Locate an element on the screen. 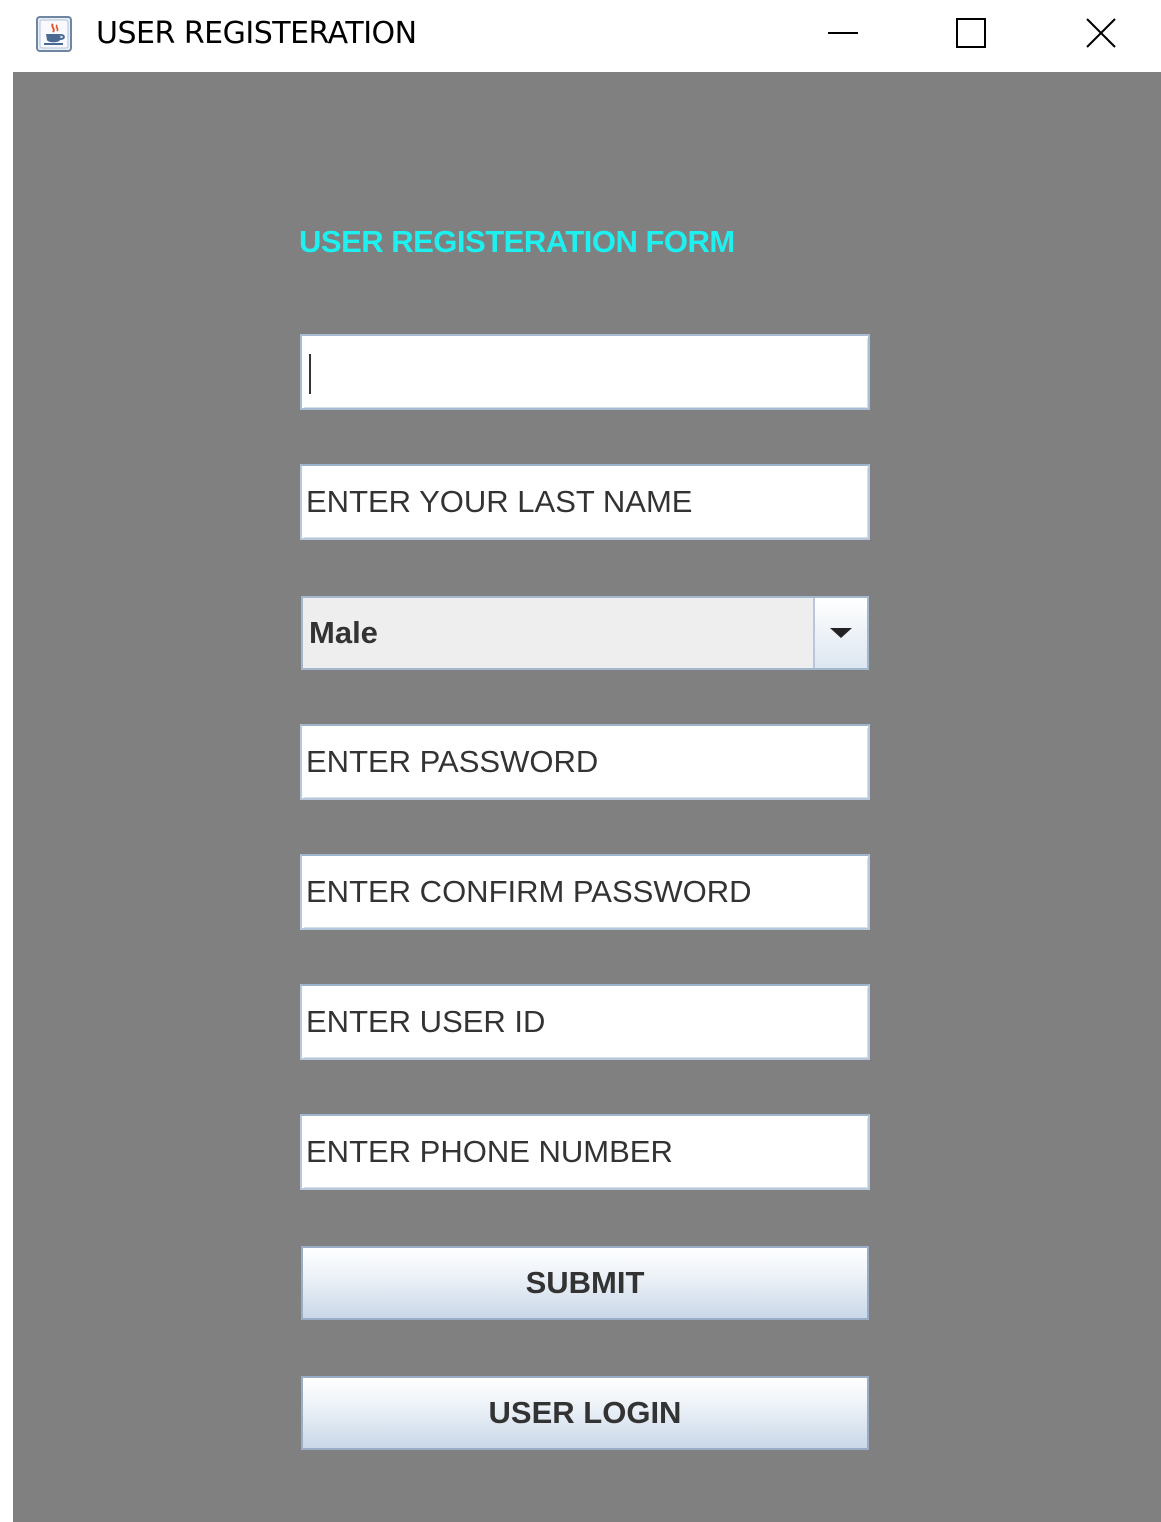 The height and width of the screenshot is (1522, 1161). close-icon is located at coordinates (1101, 33).